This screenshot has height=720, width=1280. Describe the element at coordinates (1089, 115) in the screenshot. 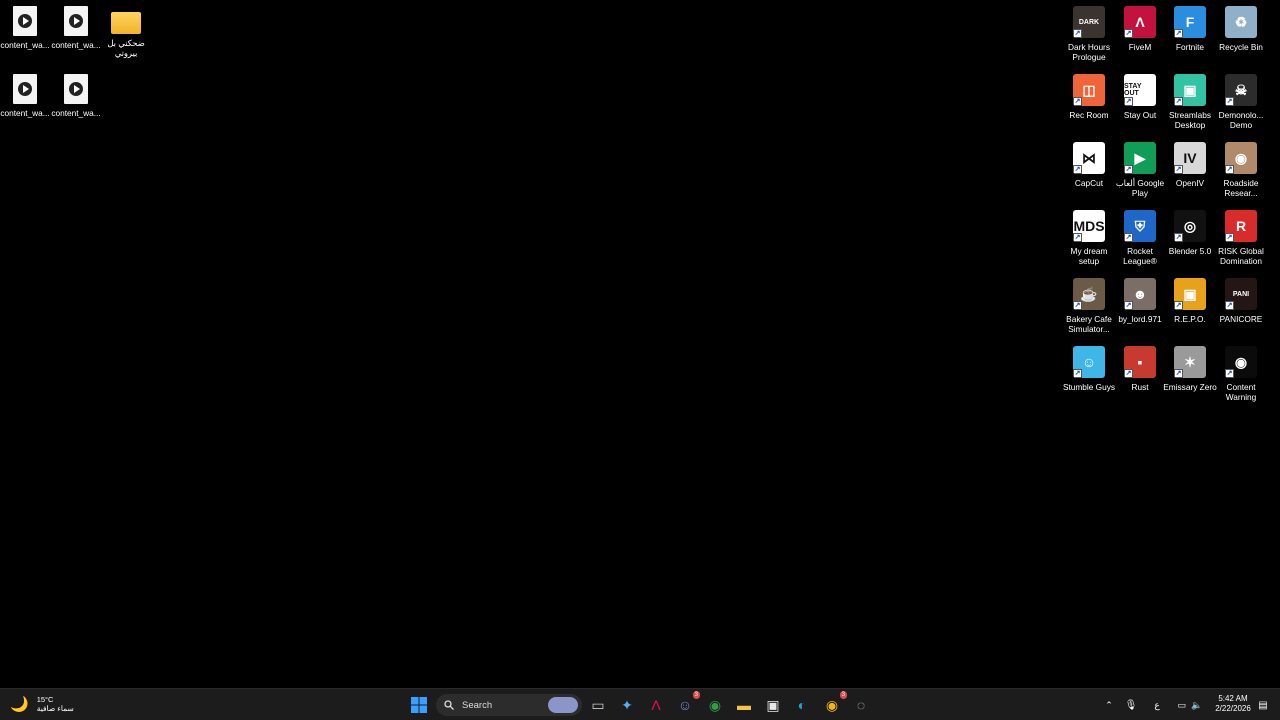

I see `icon-label: Rec Room` at that location.